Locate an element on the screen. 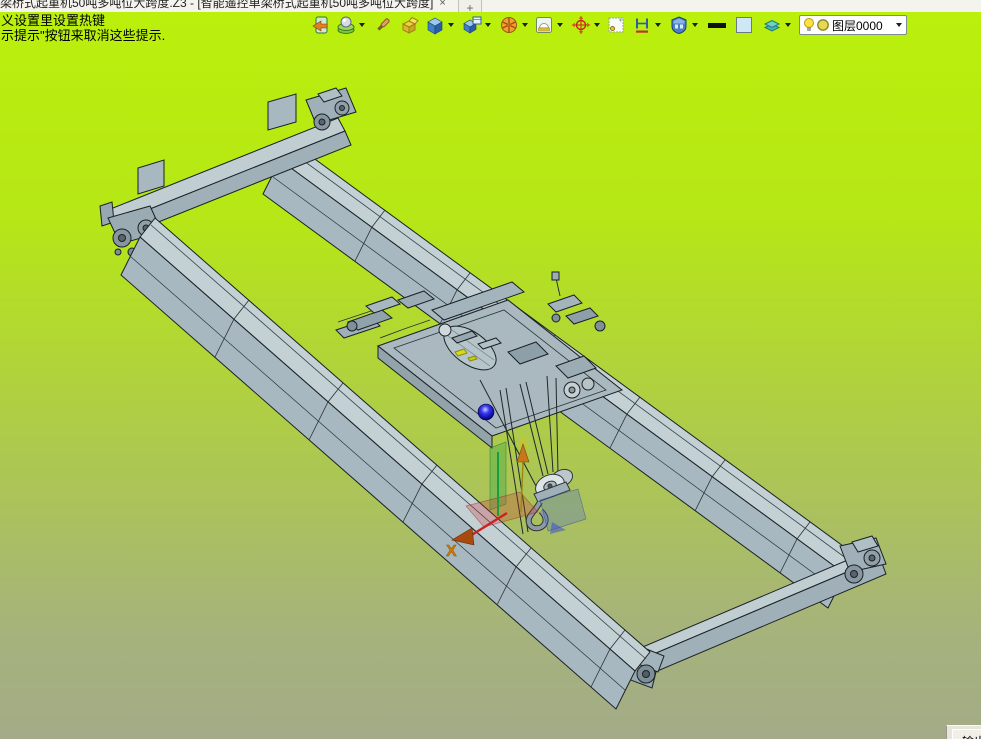  move-target-icon is located at coordinates (581, 25).